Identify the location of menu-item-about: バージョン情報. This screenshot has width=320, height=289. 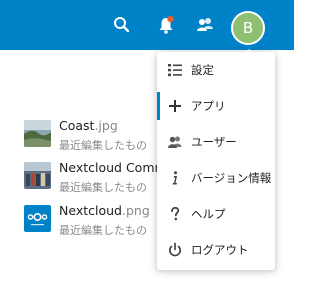
(216, 178).